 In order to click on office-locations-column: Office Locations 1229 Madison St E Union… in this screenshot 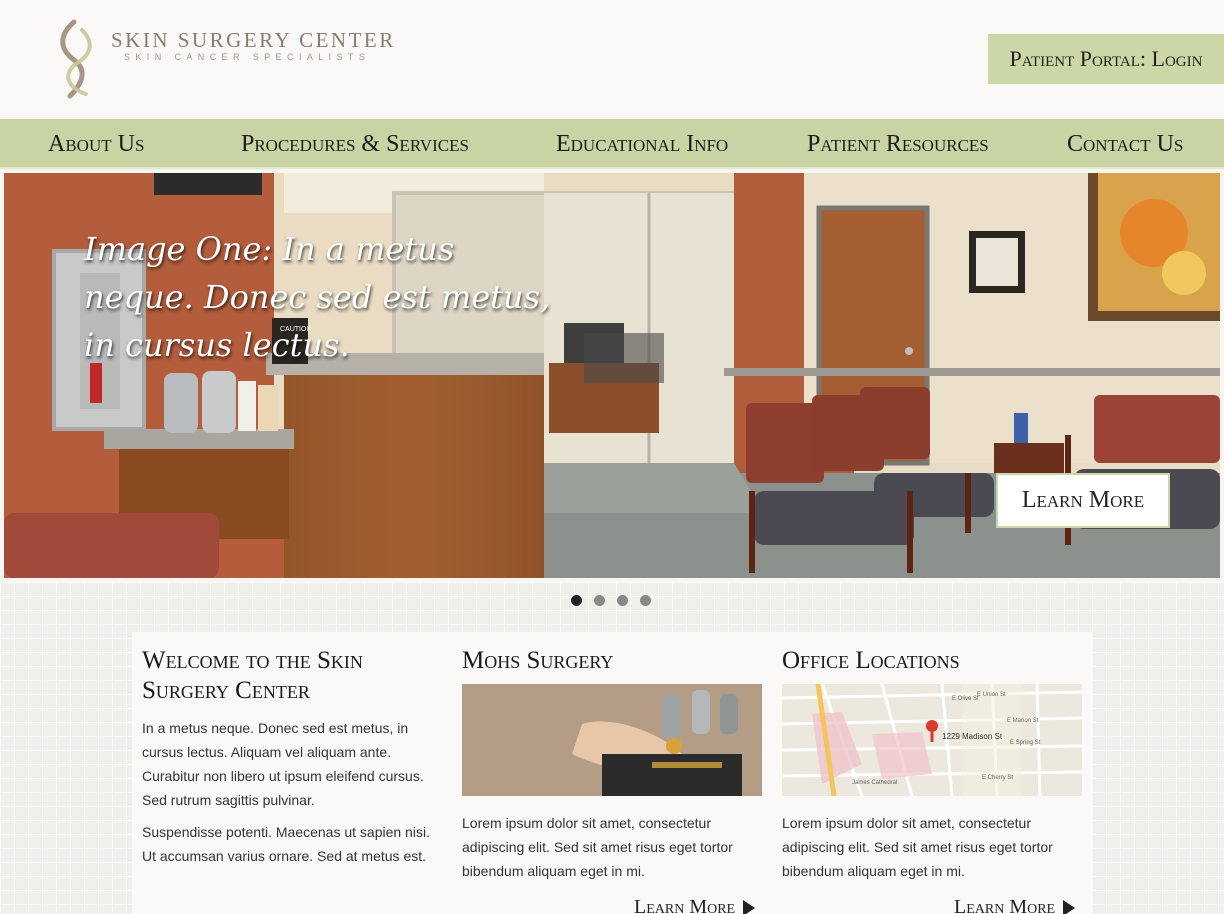, I will do `click(932, 757)`.